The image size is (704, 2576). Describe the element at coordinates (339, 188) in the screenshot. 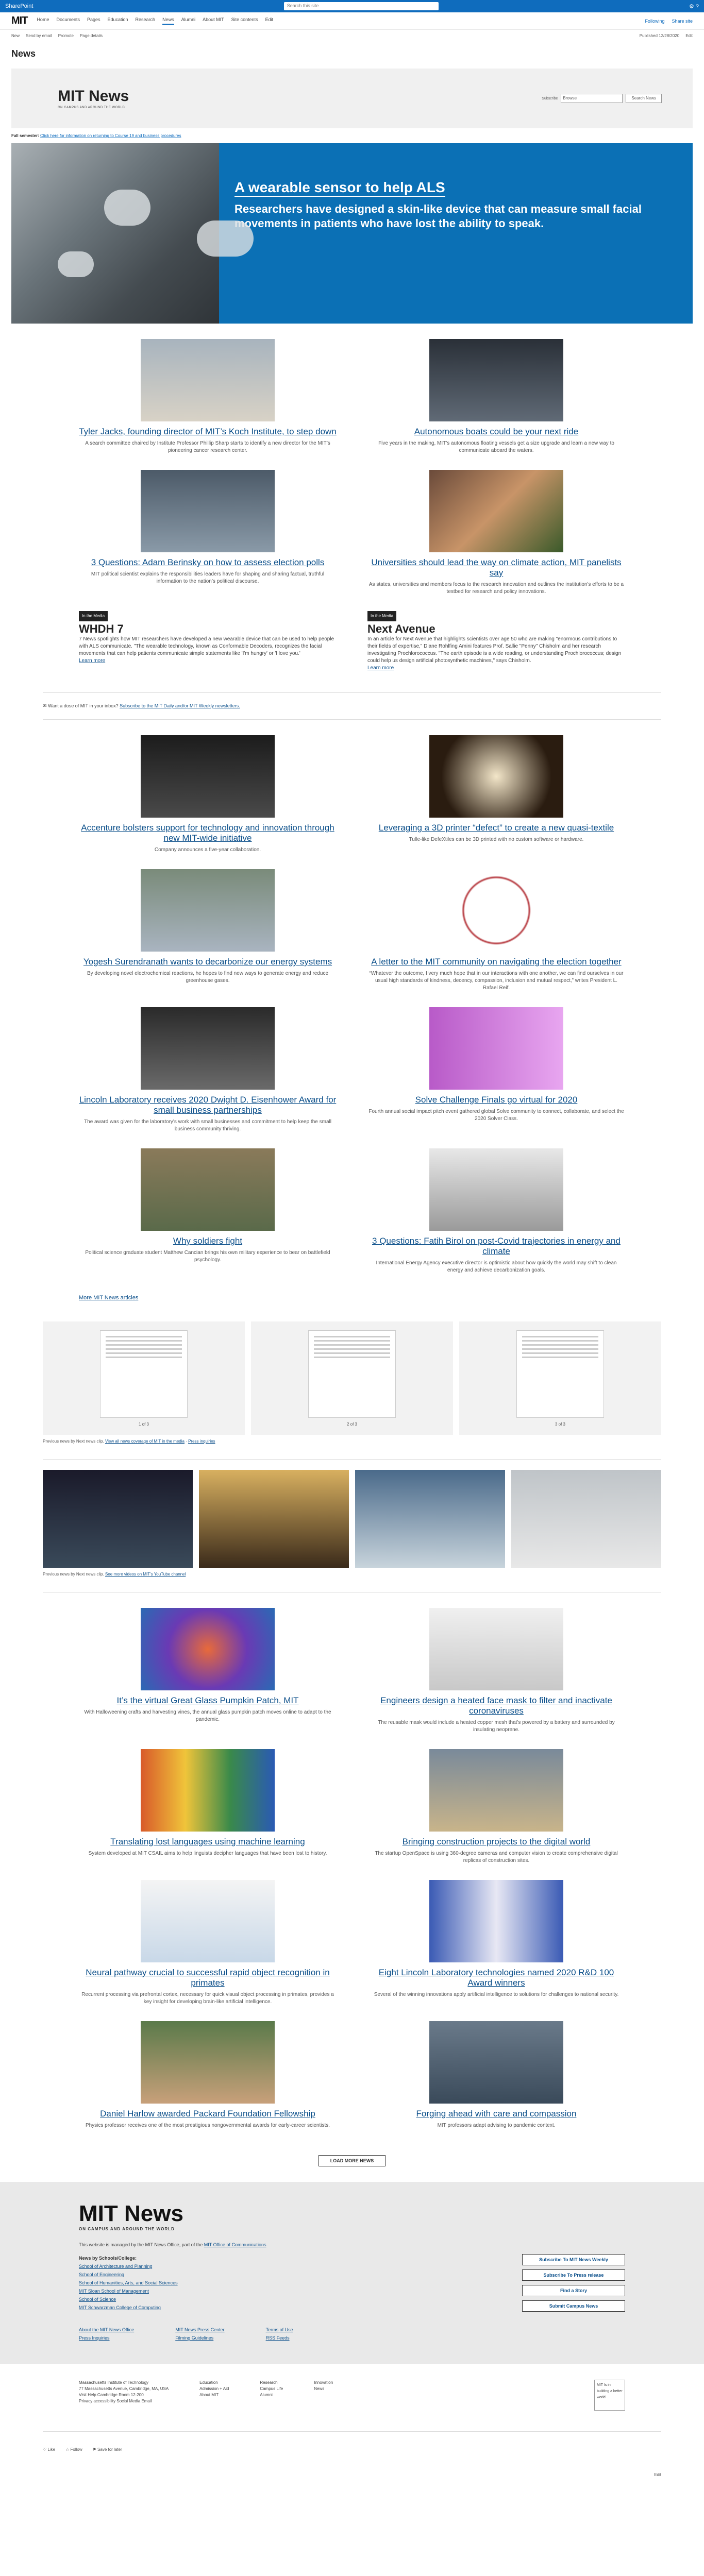

I see `hero-title: A wearable sensor to help ALS` at that location.